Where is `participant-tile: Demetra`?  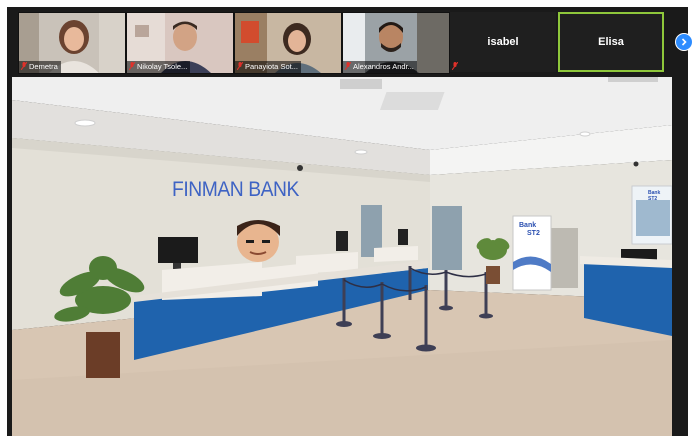
participant-tile: Demetra is located at coordinates (72, 43).